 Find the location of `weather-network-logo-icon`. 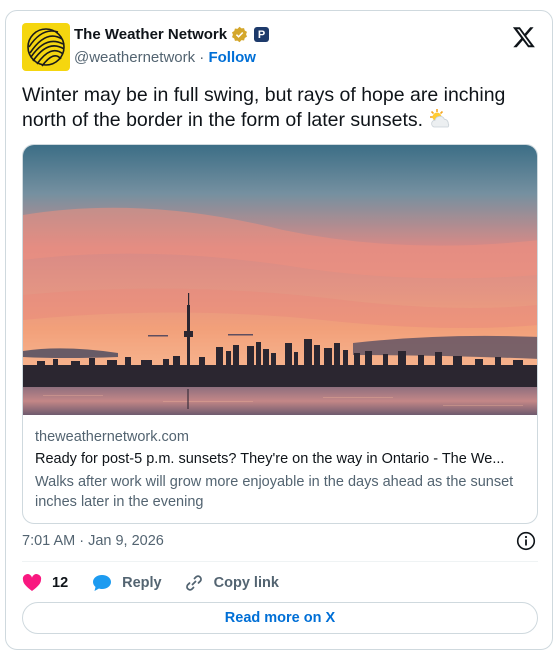

weather-network-logo-icon is located at coordinates (46, 47).